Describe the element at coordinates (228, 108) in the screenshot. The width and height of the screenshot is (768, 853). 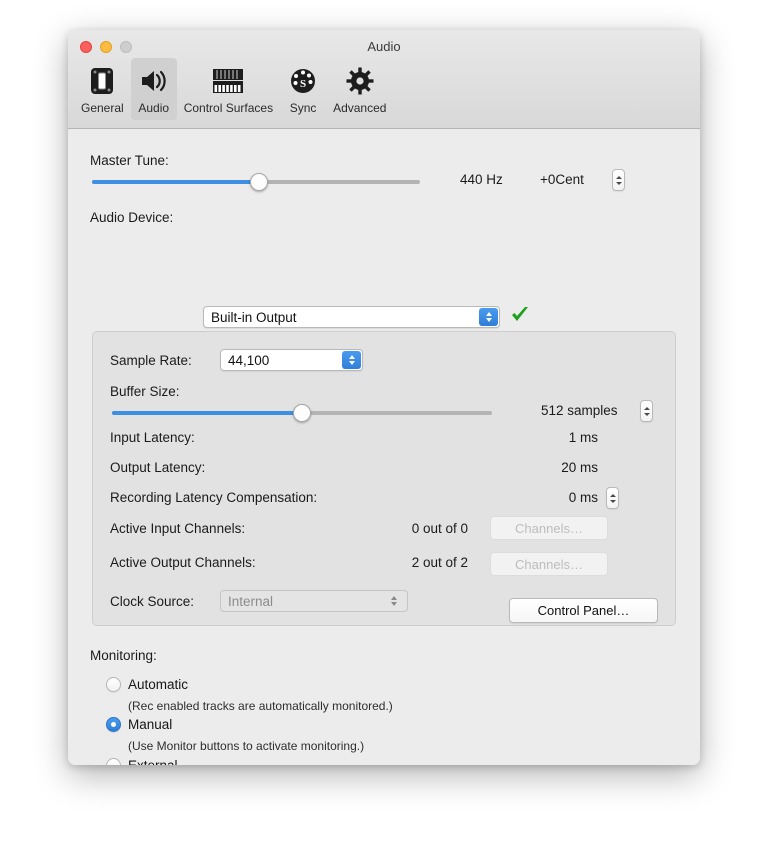
I see `tab-control-surfaces-label: Control Surfaces` at that location.